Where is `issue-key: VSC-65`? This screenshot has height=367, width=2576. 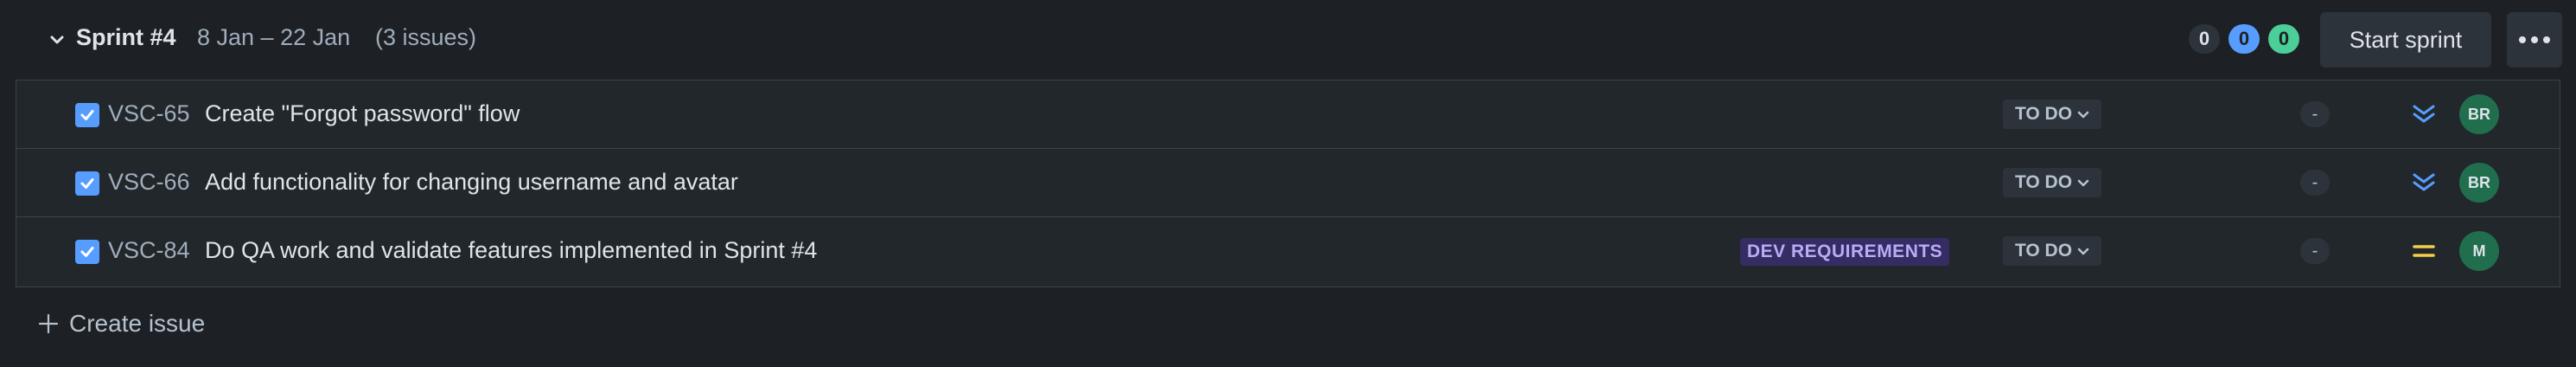 issue-key: VSC-65 is located at coordinates (149, 114).